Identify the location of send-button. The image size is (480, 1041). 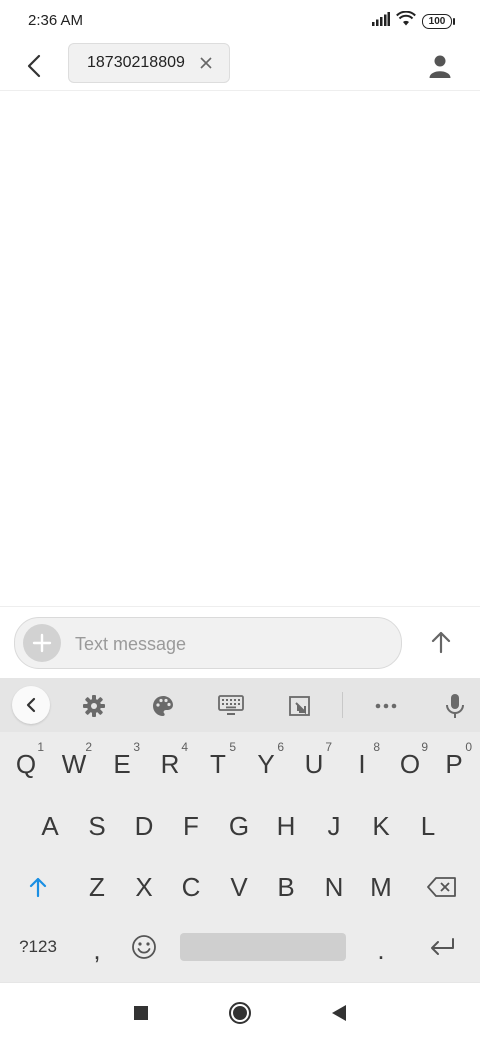
(441, 642).